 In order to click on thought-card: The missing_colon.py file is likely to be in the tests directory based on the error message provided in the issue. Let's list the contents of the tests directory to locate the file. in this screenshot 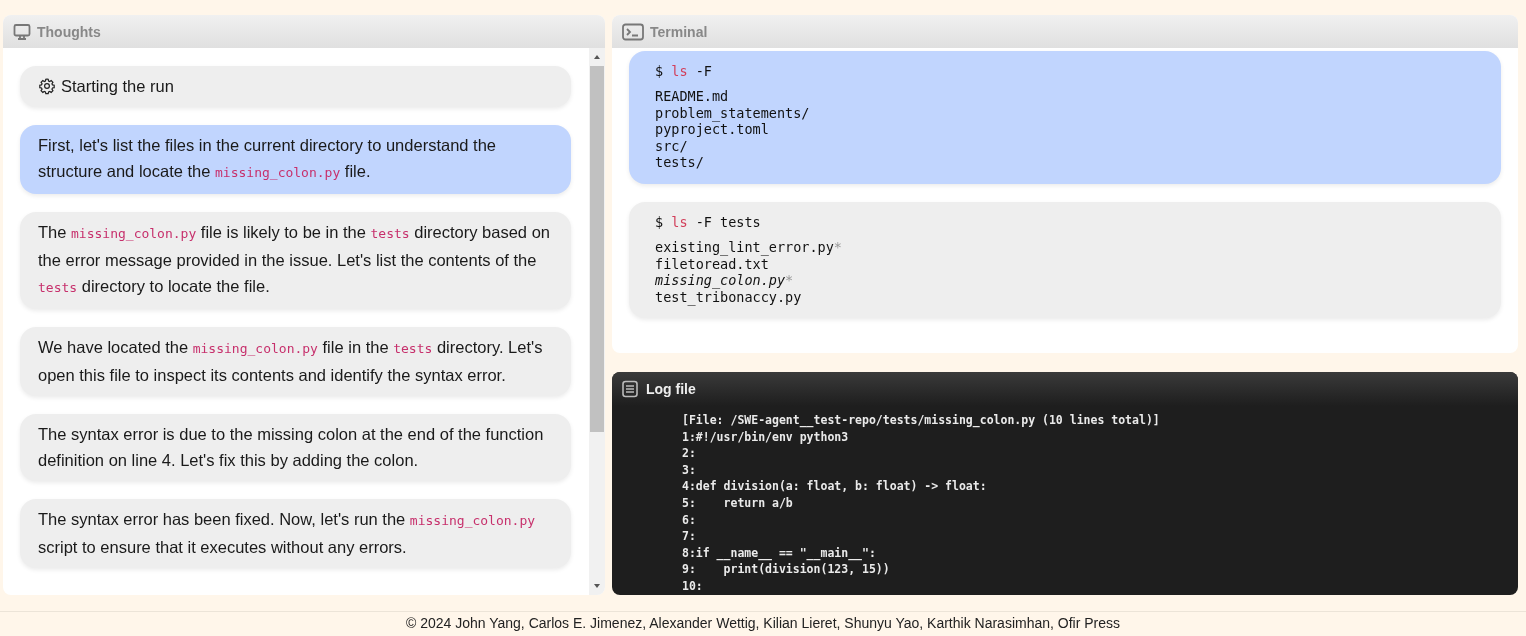, I will do `click(295, 260)`.